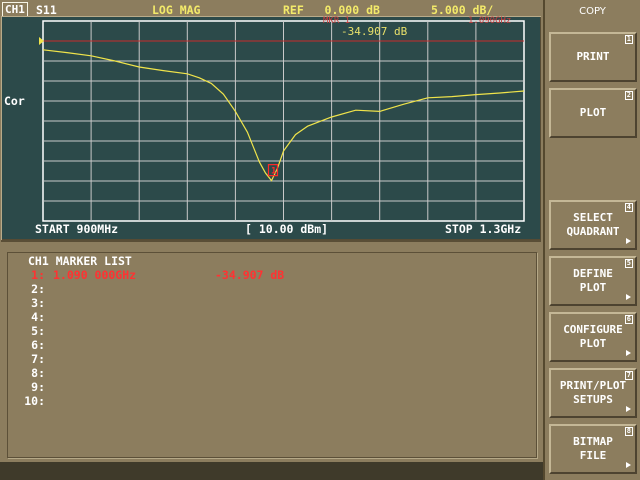  Describe the element at coordinates (593, 217) in the screenshot. I see `softkey-label: SELECT` at that location.